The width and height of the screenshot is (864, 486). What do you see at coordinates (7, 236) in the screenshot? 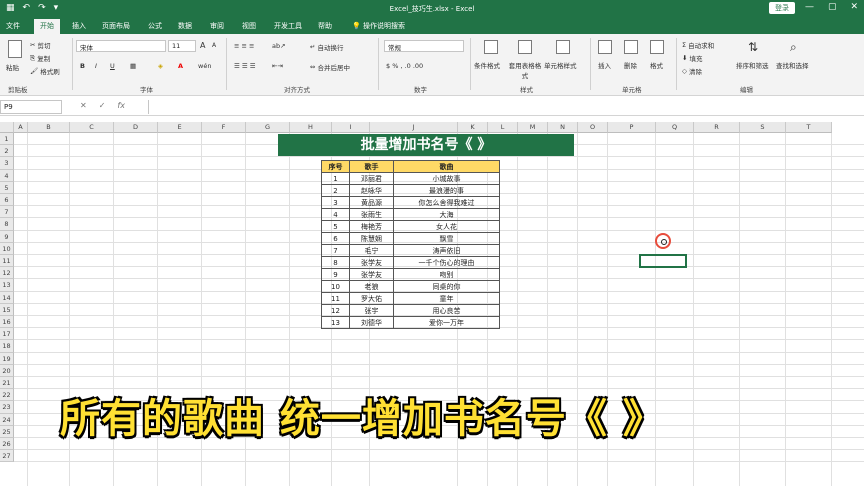
I see `row-header-9: 9` at bounding box center [7, 236].